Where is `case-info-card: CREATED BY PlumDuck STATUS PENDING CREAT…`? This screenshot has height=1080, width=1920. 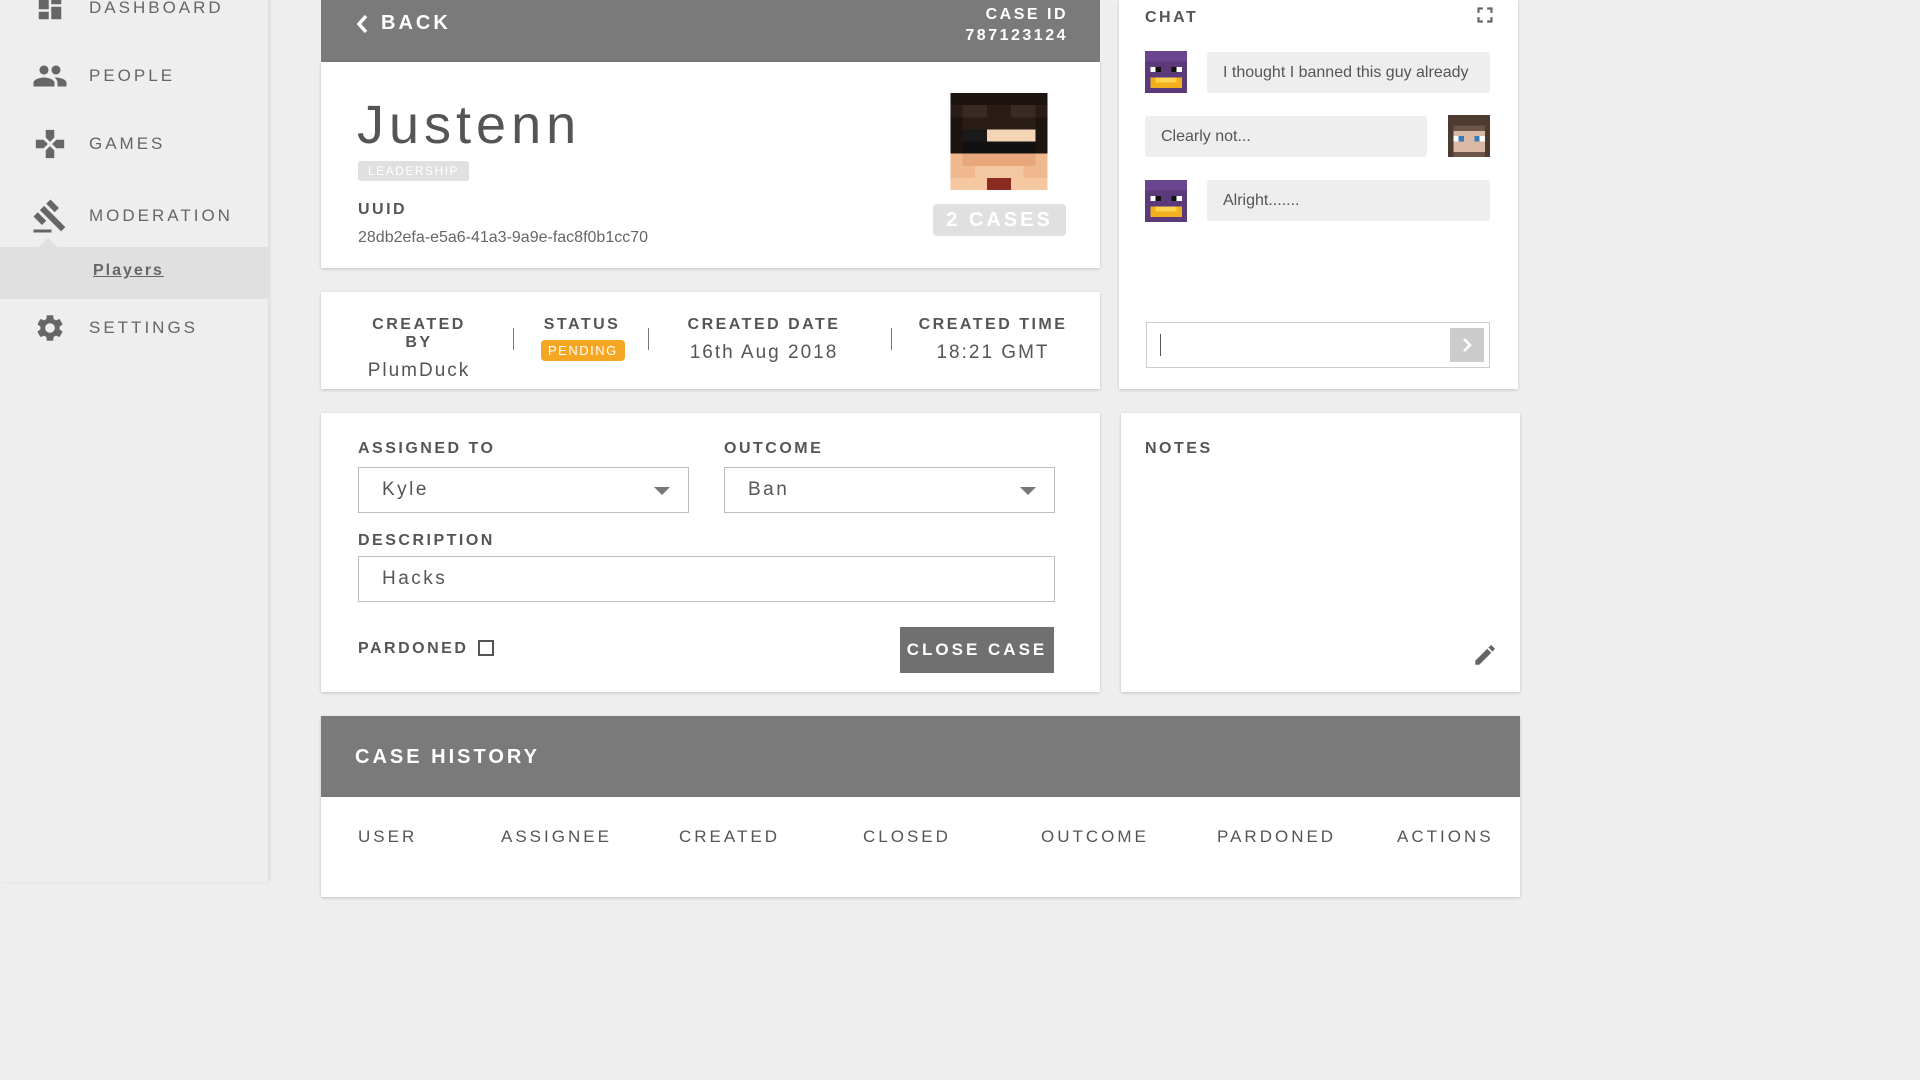
case-info-card: CREATED BY PlumDuck STATUS PENDING CREAT… is located at coordinates (710, 340).